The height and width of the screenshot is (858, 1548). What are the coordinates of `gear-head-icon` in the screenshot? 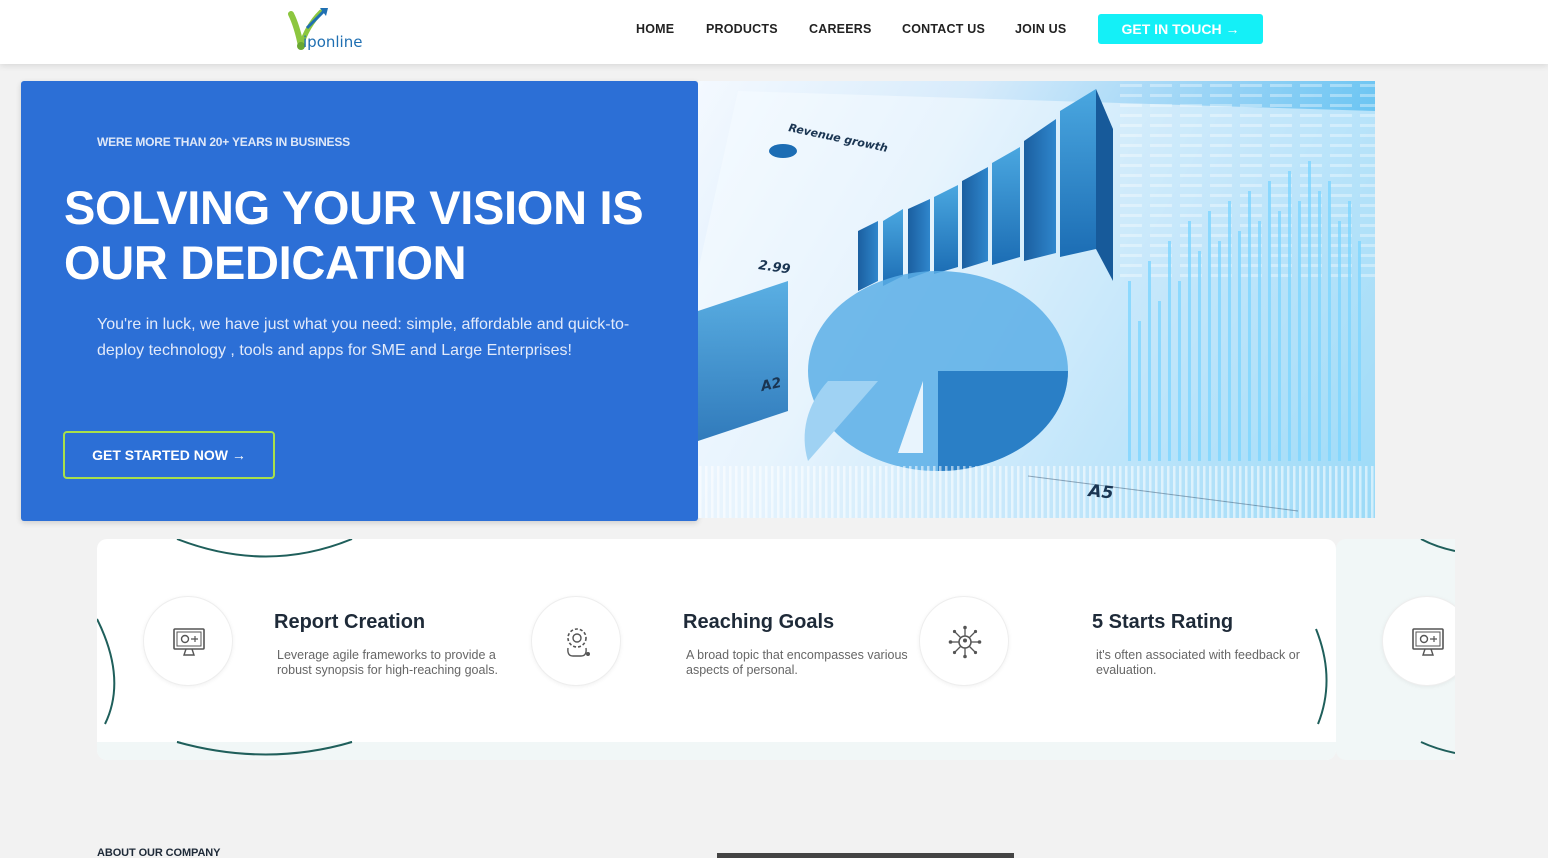 It's located at (578, 642).